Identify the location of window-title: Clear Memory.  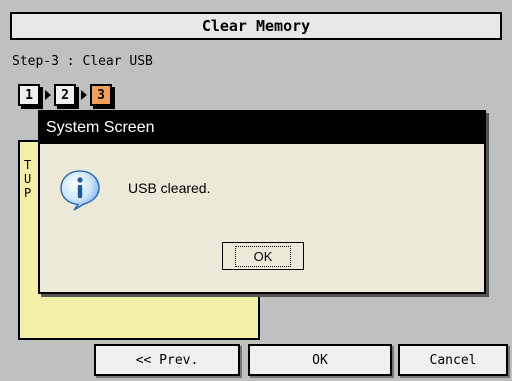
(256, 26).